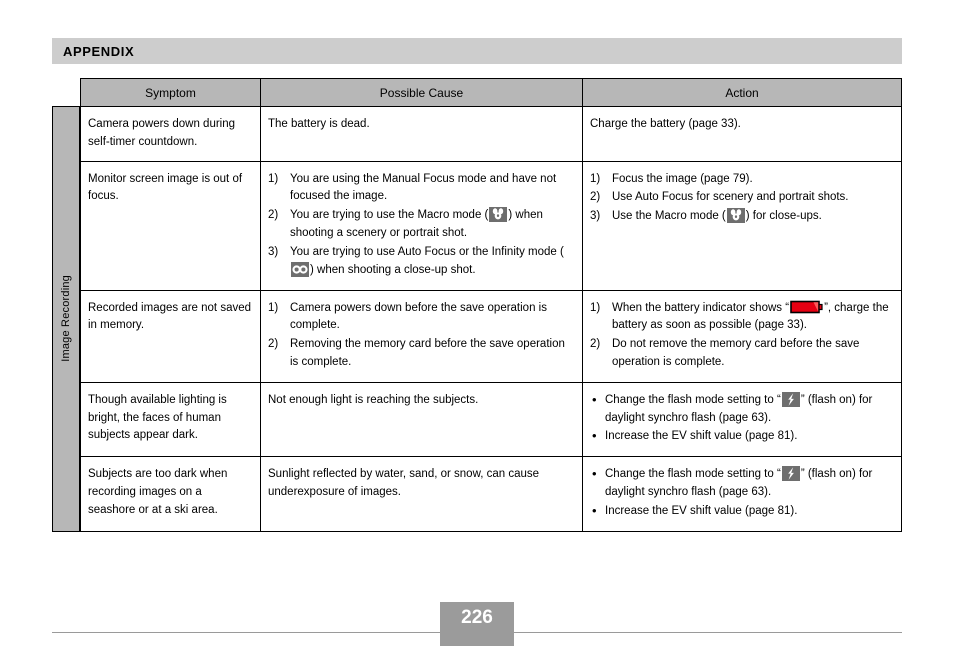  I want to click on column-header-possible-cause: Possible Cause, so click(421, 92).